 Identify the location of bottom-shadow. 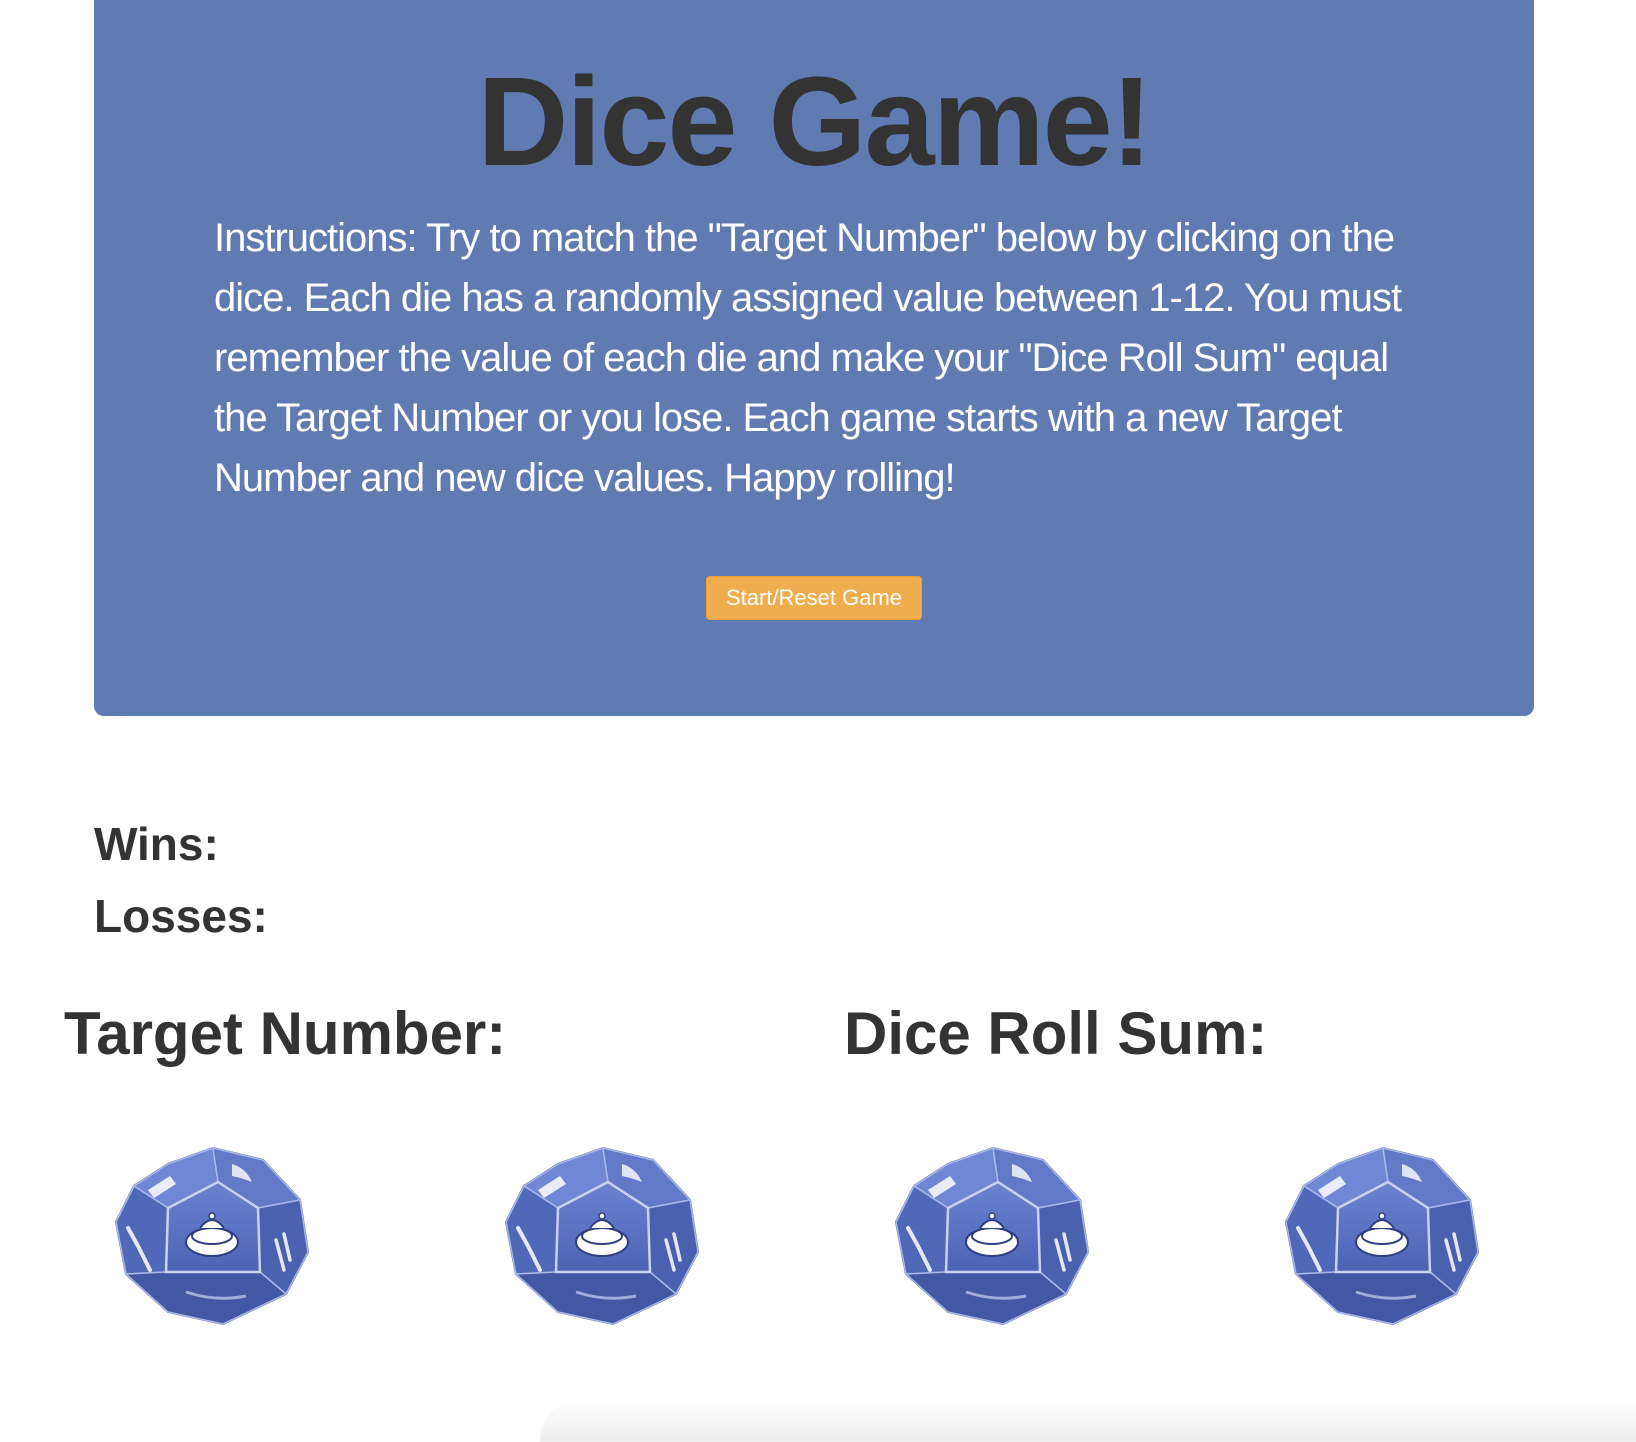
(1088, 1421).